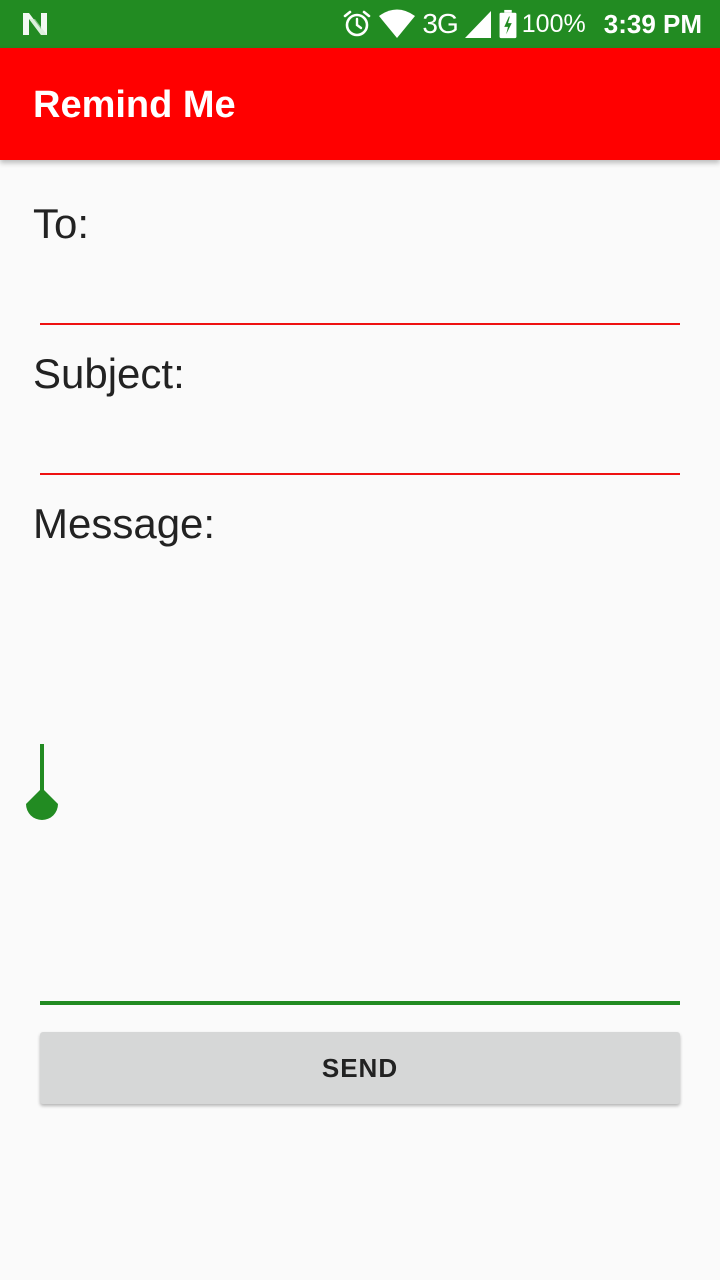 The image size is (720, 1280). I want to click on notification-n-icon, so click(35, 24).